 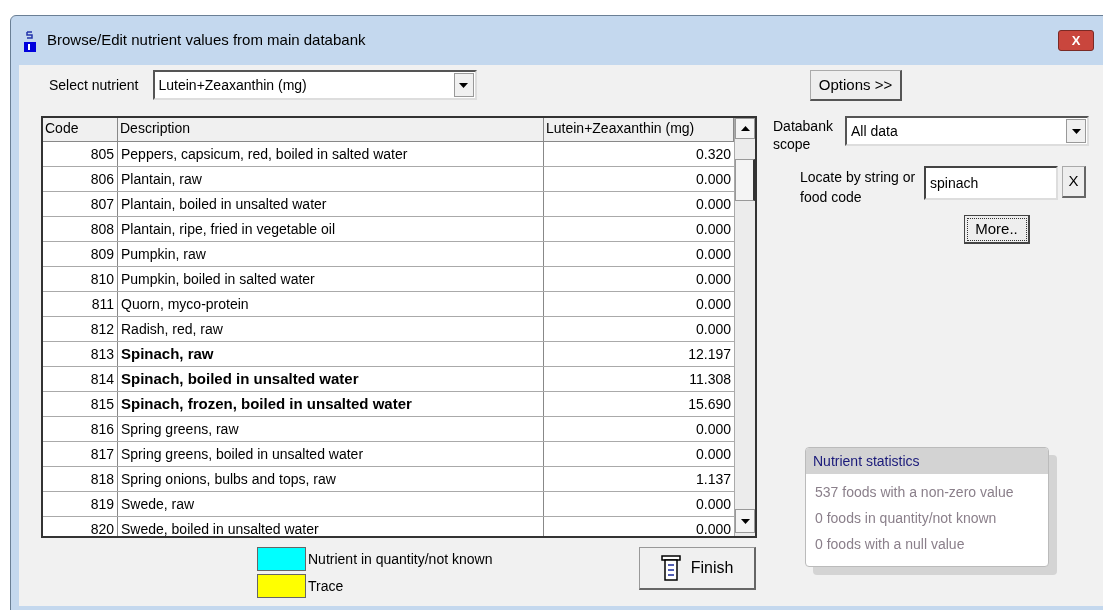 I want to click on table-cell-text: 15.690, so click(x=709, y=404).